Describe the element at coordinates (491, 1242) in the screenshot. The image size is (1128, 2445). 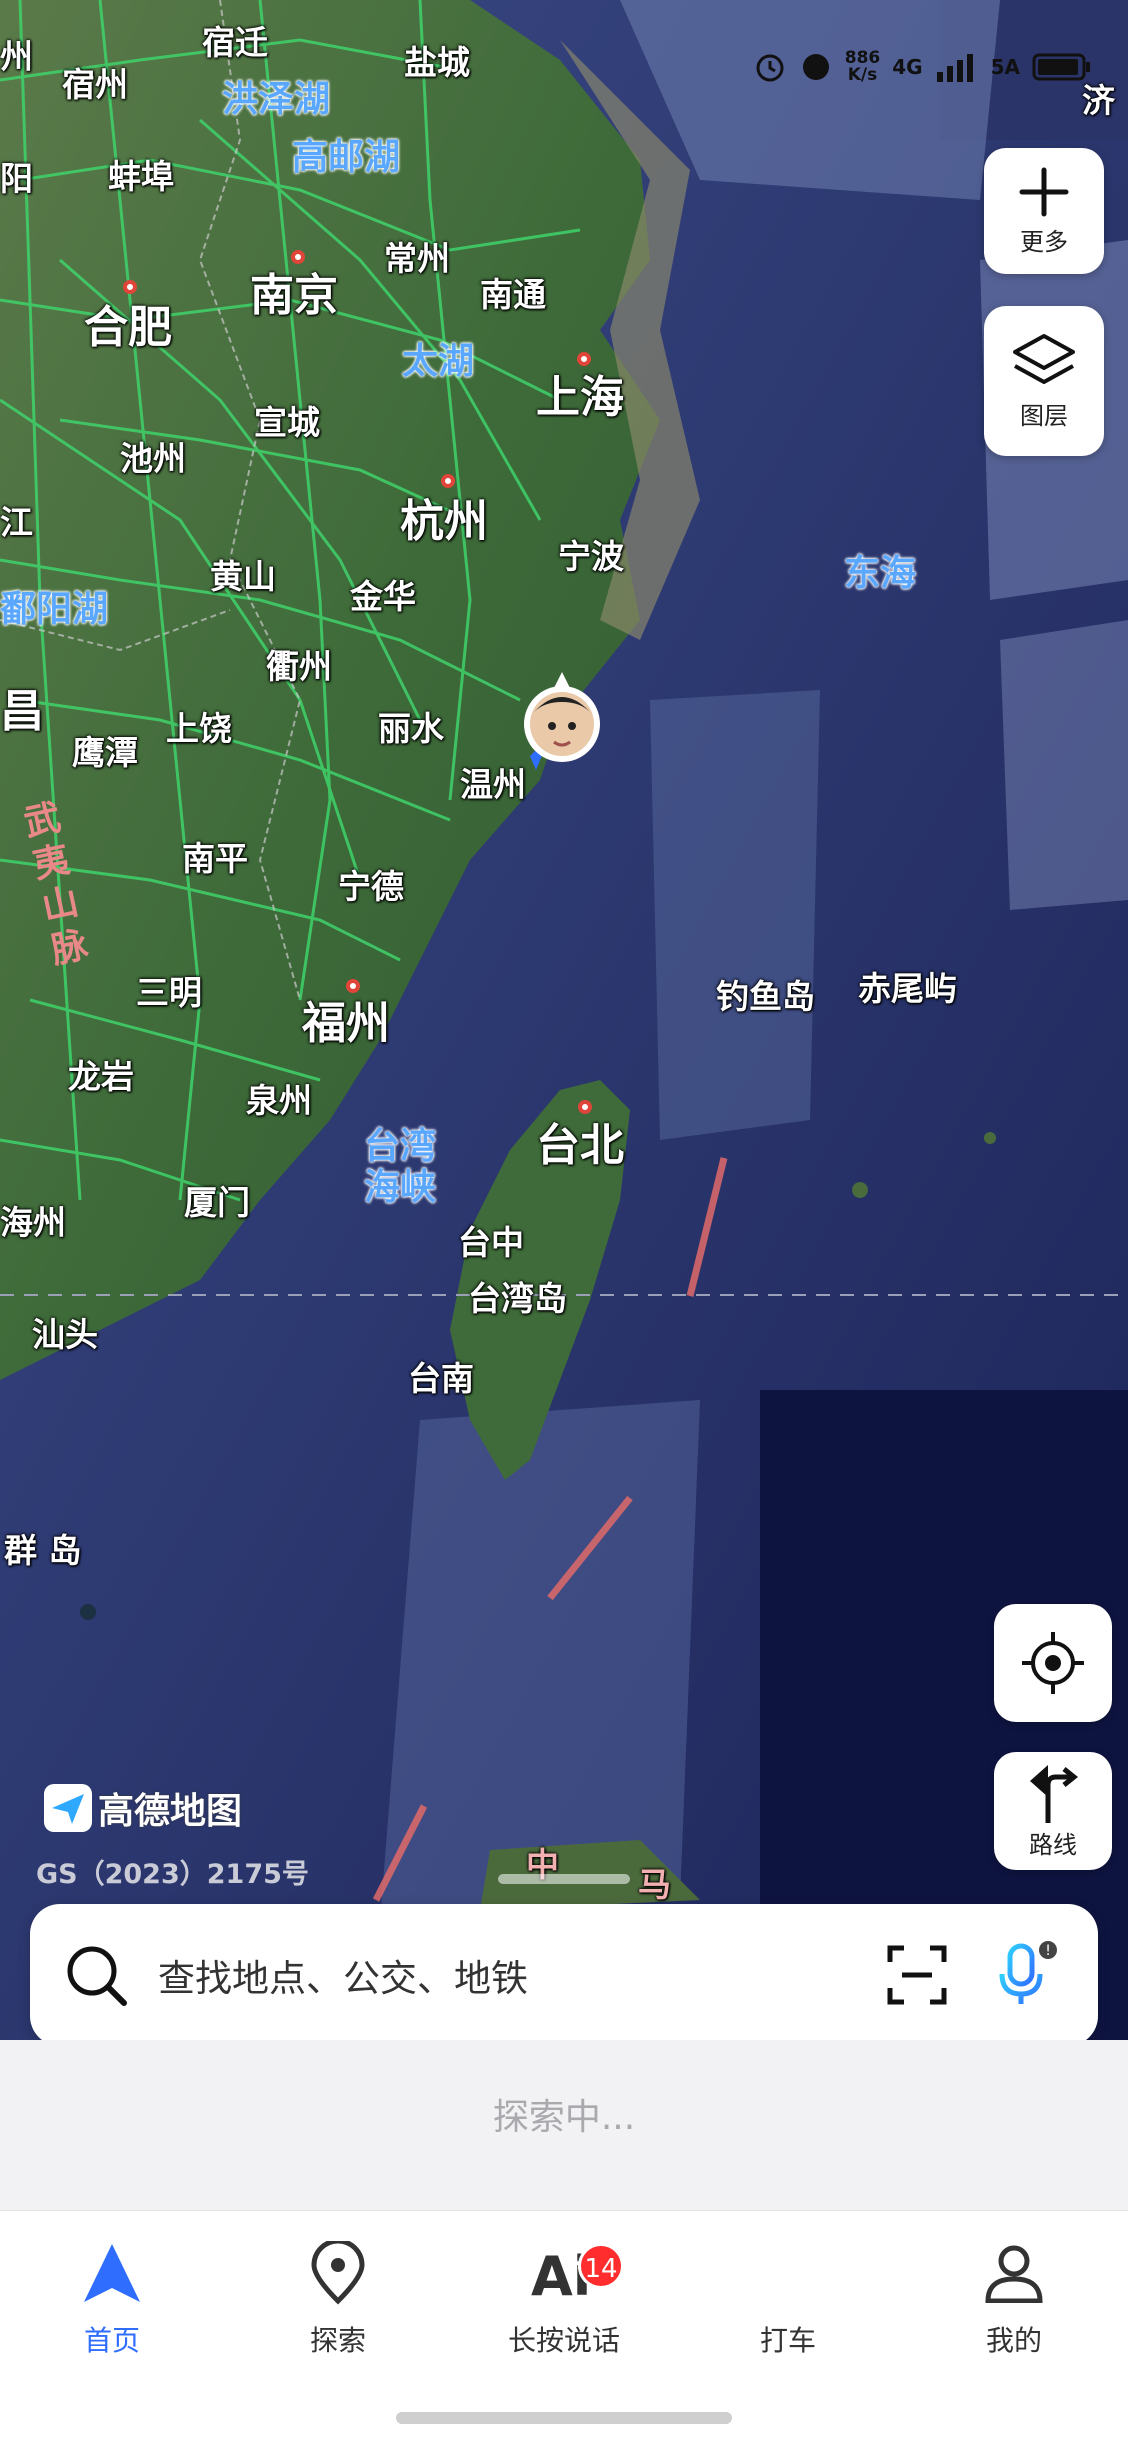
I see `city-label: 台中` at that location.